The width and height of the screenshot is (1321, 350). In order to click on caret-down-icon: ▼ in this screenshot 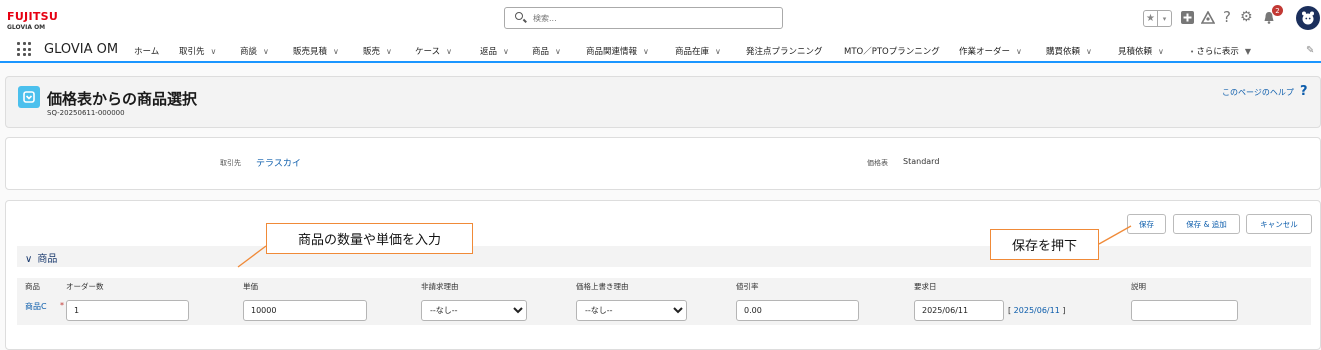, I will do `click(1248, 51)`.